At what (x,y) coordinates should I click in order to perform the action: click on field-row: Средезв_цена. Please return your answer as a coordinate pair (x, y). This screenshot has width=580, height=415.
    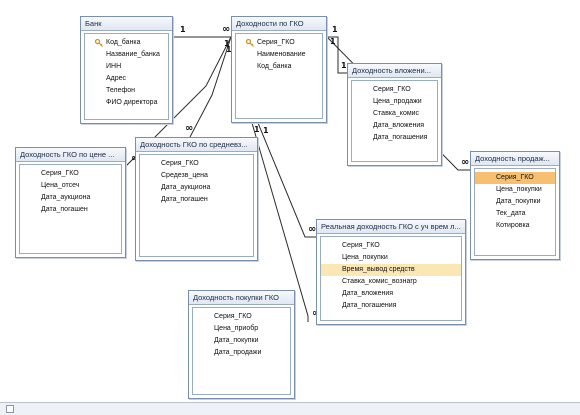
    Looking at the image, I should click on (196, 176).